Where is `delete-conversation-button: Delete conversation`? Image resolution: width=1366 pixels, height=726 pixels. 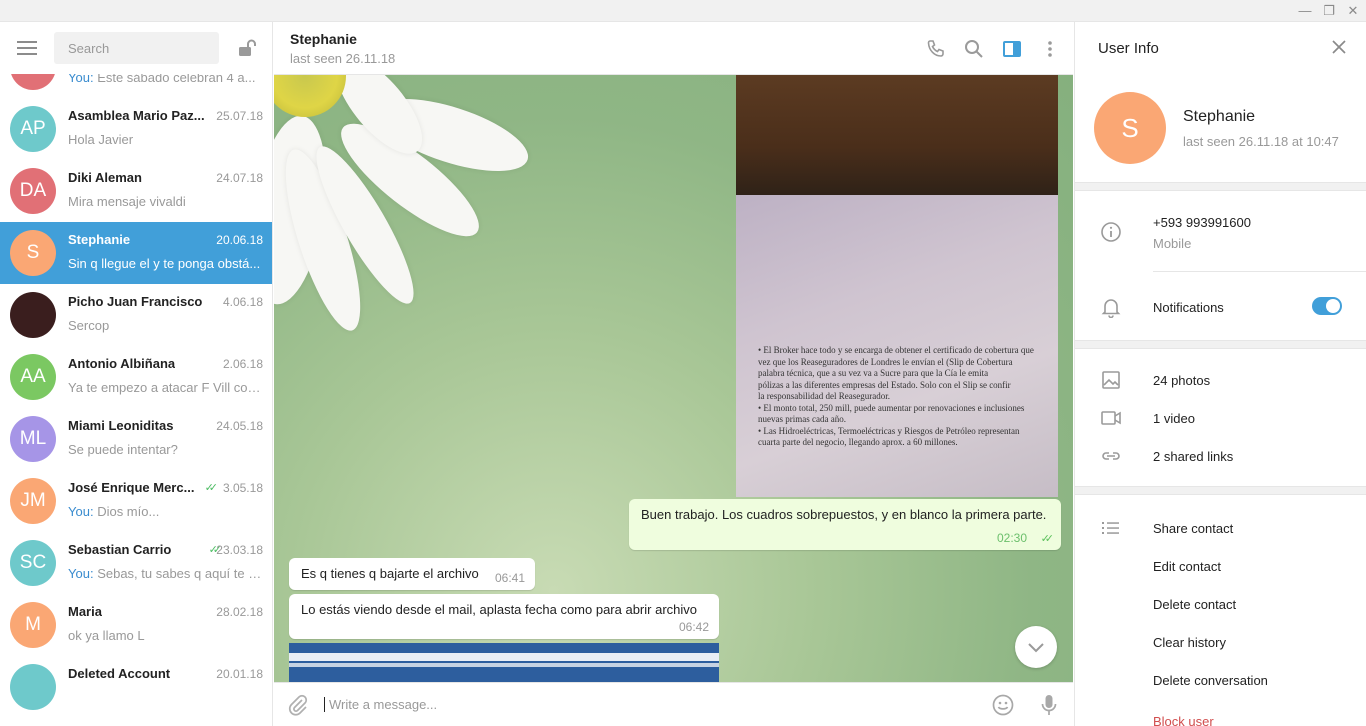
delete-conversation-button: Delete conversation is located at coordinates (1210, 680).